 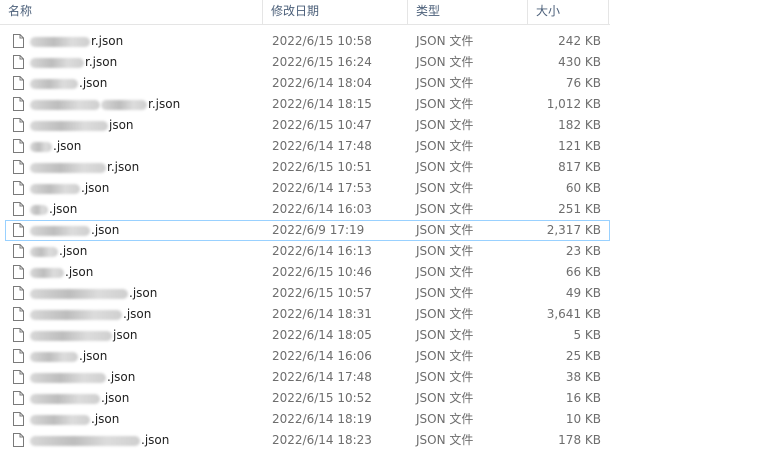 I want to click on file-row: json 2022/6/14 18:05 JSON 文件 5 KB, so click(x=307, y=335).